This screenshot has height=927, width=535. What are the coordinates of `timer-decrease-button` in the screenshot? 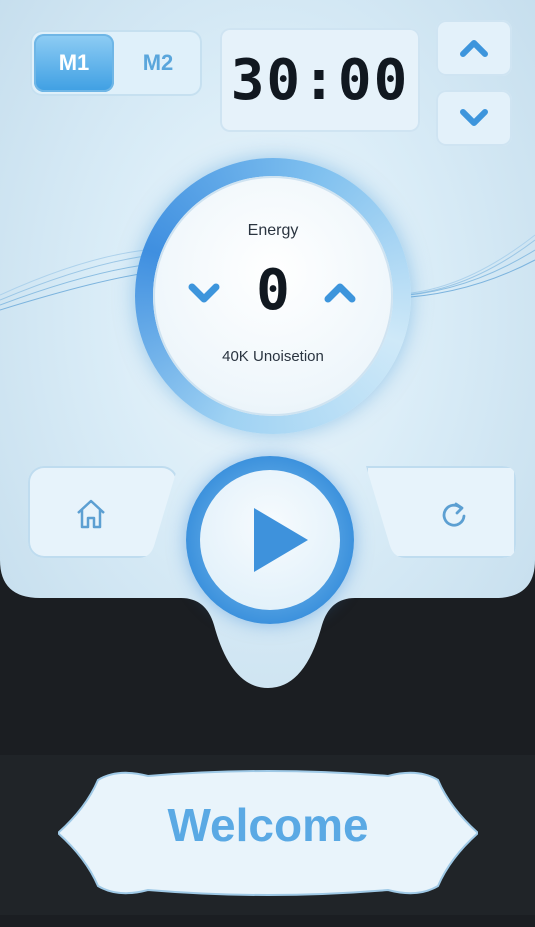 It's located at (474, 118).